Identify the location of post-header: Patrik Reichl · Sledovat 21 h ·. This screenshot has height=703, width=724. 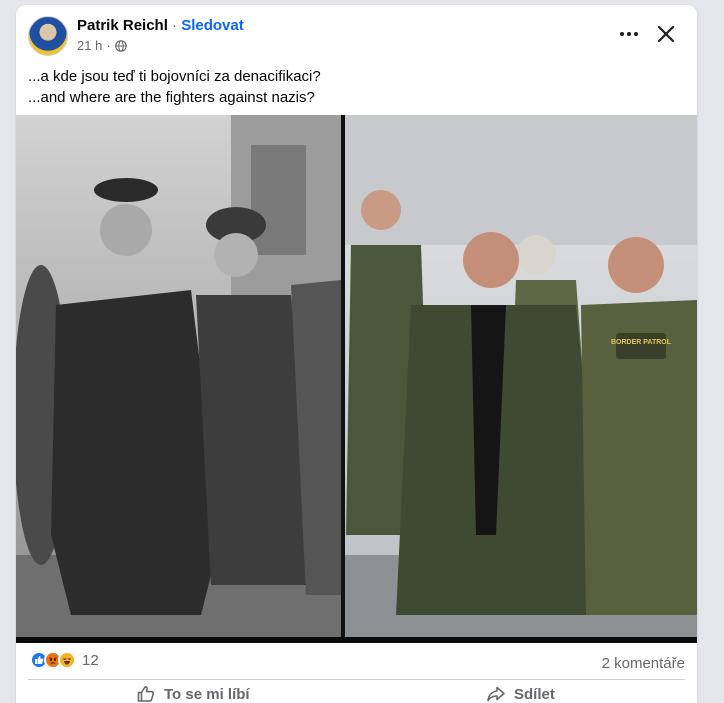
(356, 33).